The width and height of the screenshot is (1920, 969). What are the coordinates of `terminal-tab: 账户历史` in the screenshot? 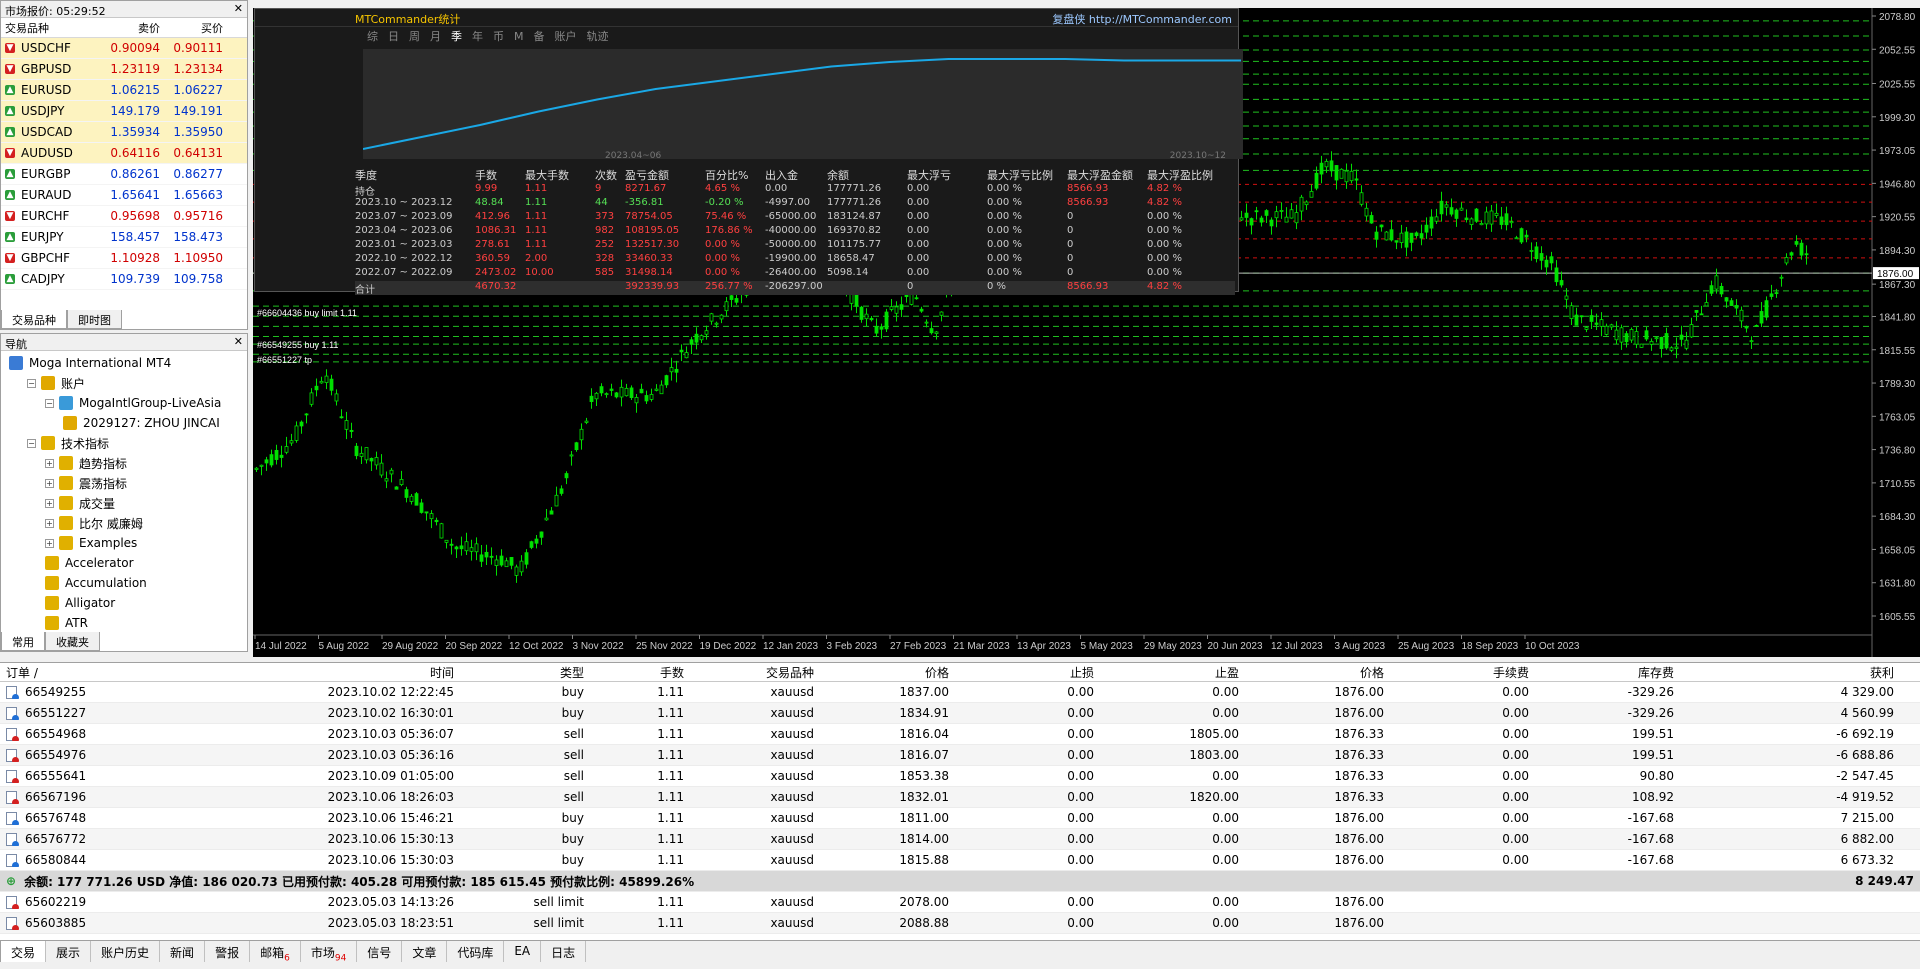 It's located at (126, 951).